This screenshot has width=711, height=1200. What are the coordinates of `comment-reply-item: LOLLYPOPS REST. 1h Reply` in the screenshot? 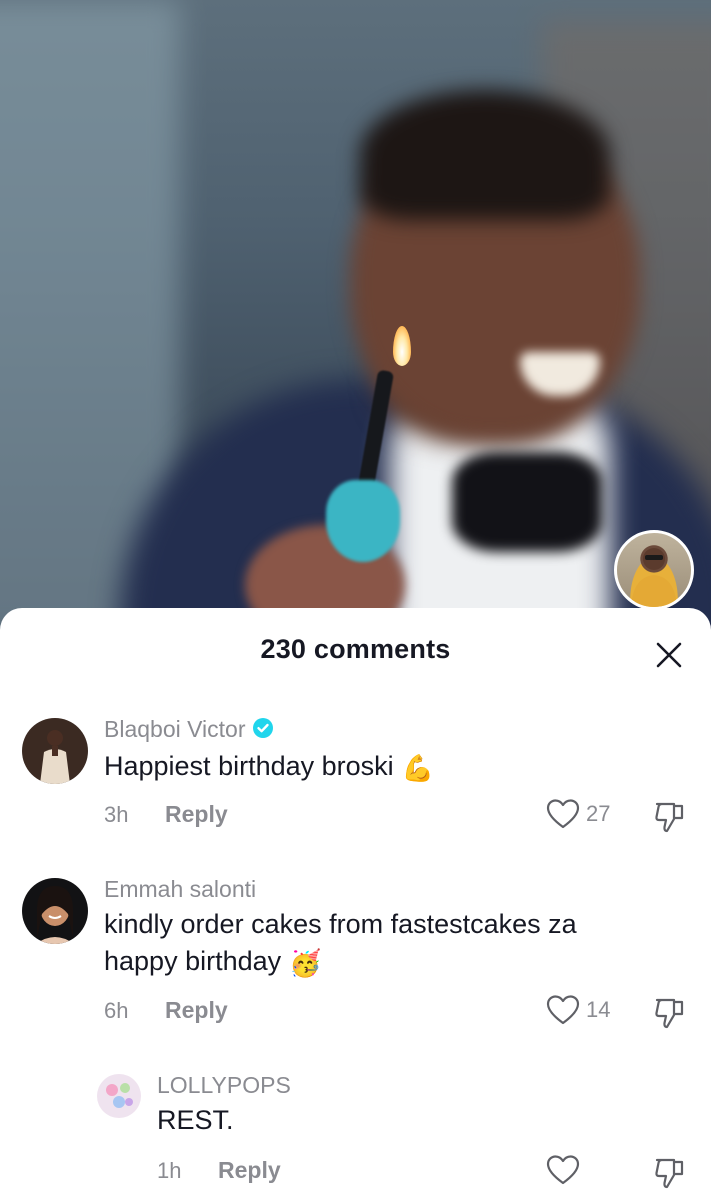 It's located at (355, 1133).